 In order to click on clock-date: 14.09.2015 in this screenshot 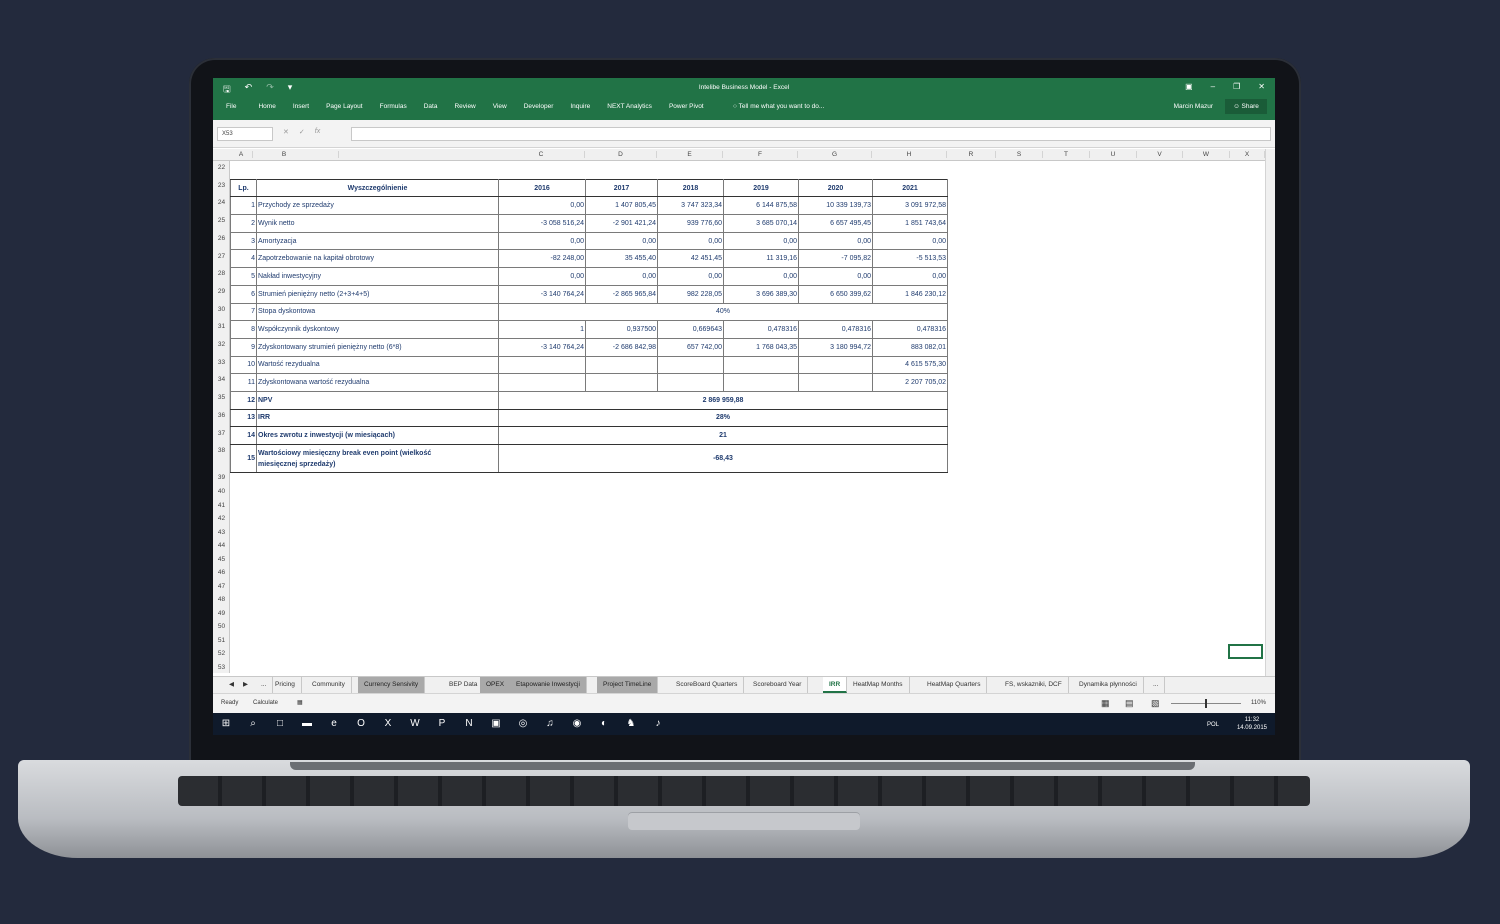, I will do `click(1252, 728)`.